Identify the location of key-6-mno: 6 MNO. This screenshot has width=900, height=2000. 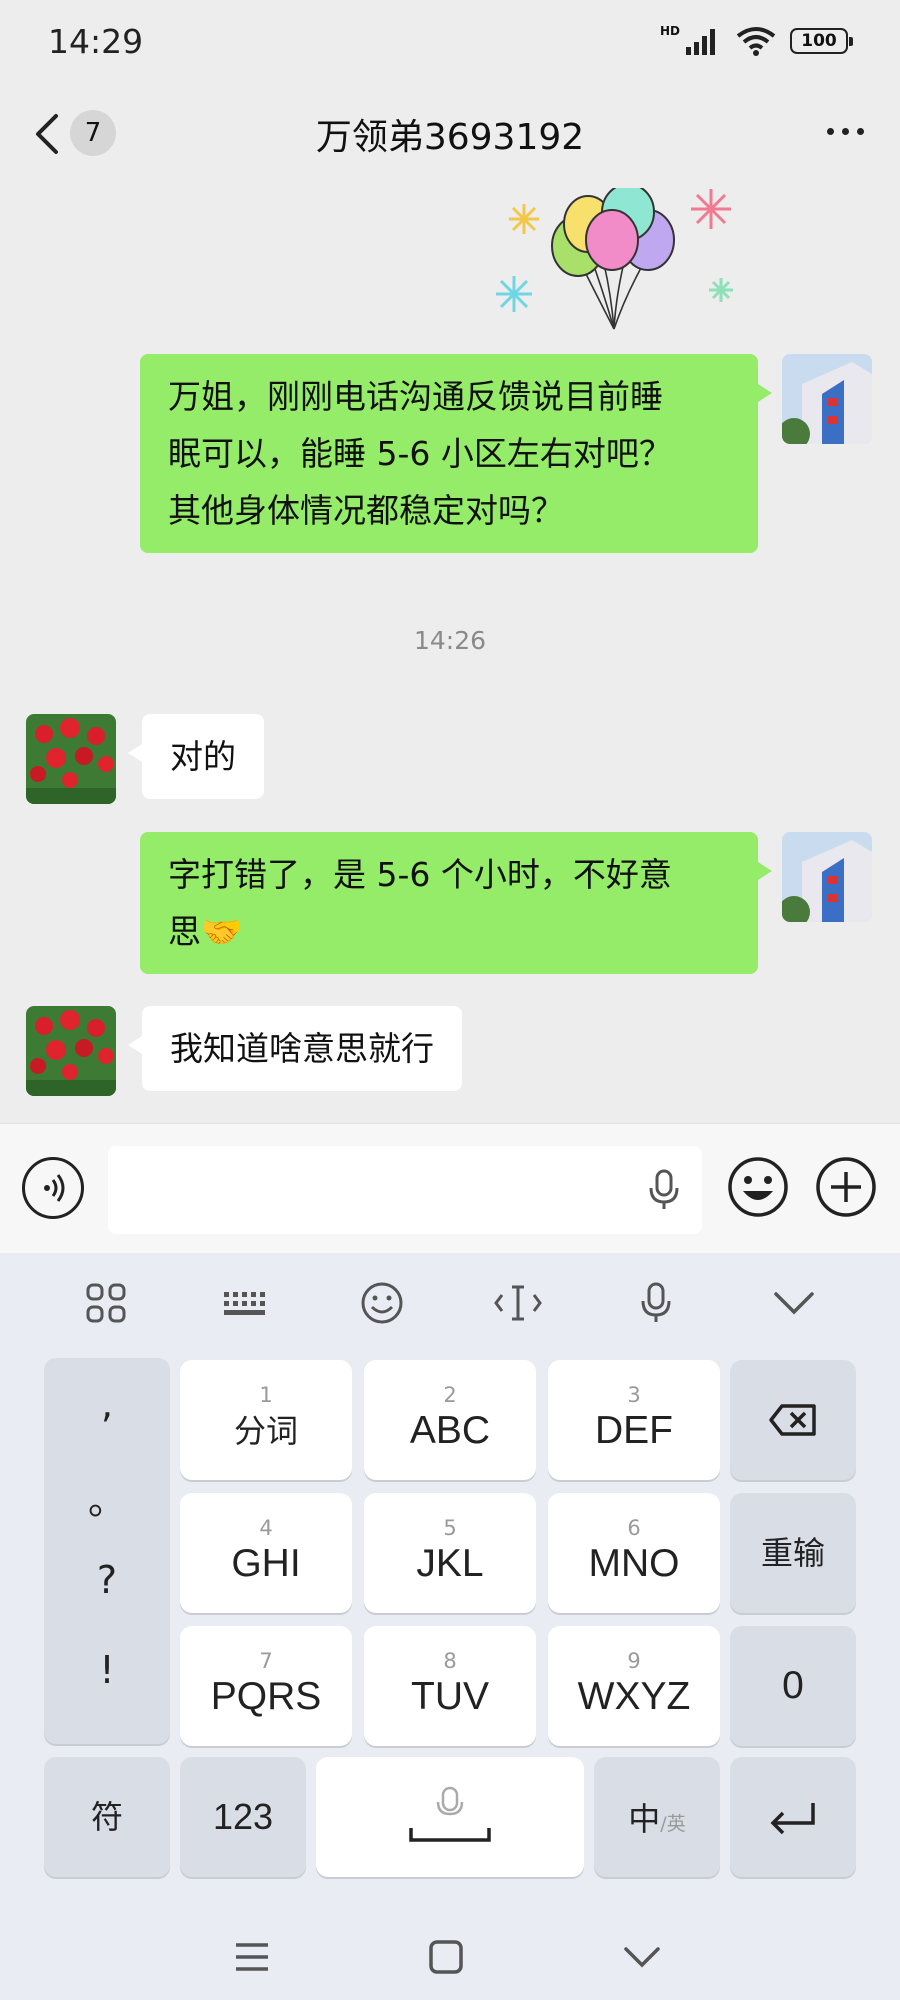
(634, 1553).